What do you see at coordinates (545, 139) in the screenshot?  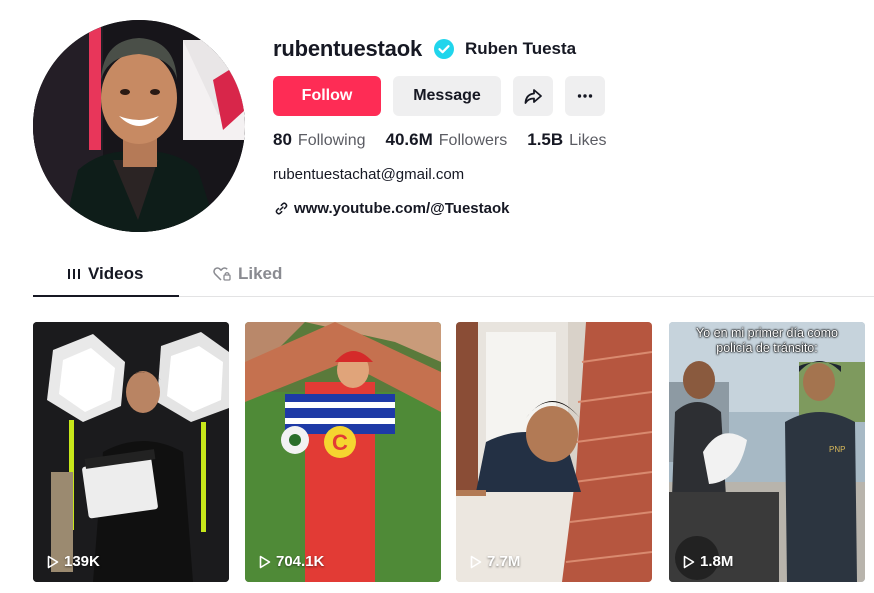 I see `likes-count: 1.5B` at bounding box center [545, 139].